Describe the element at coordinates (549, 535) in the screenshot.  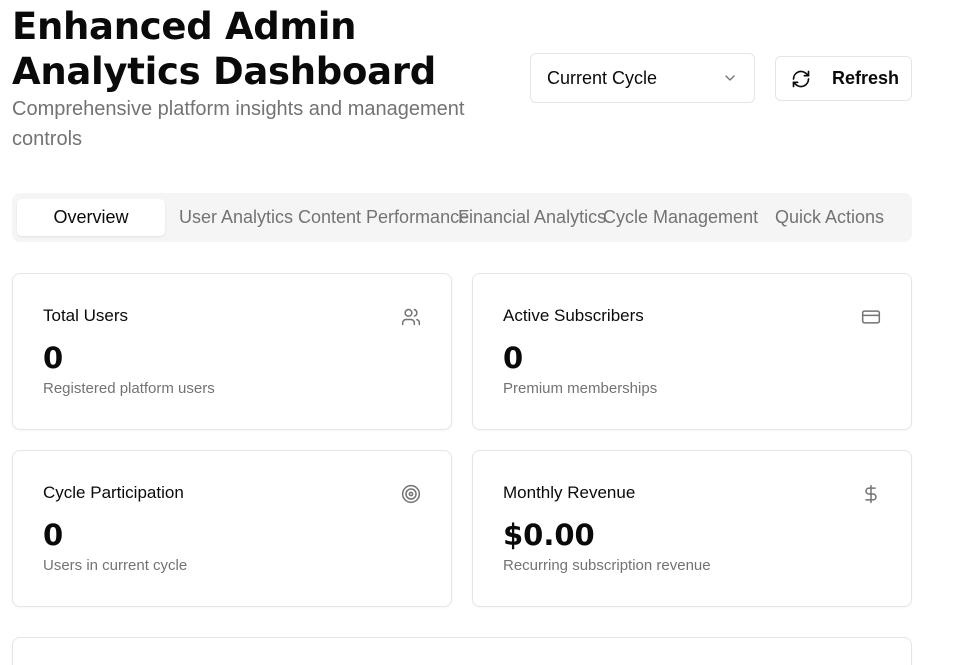
I see `card-value: $0.00` at that location.